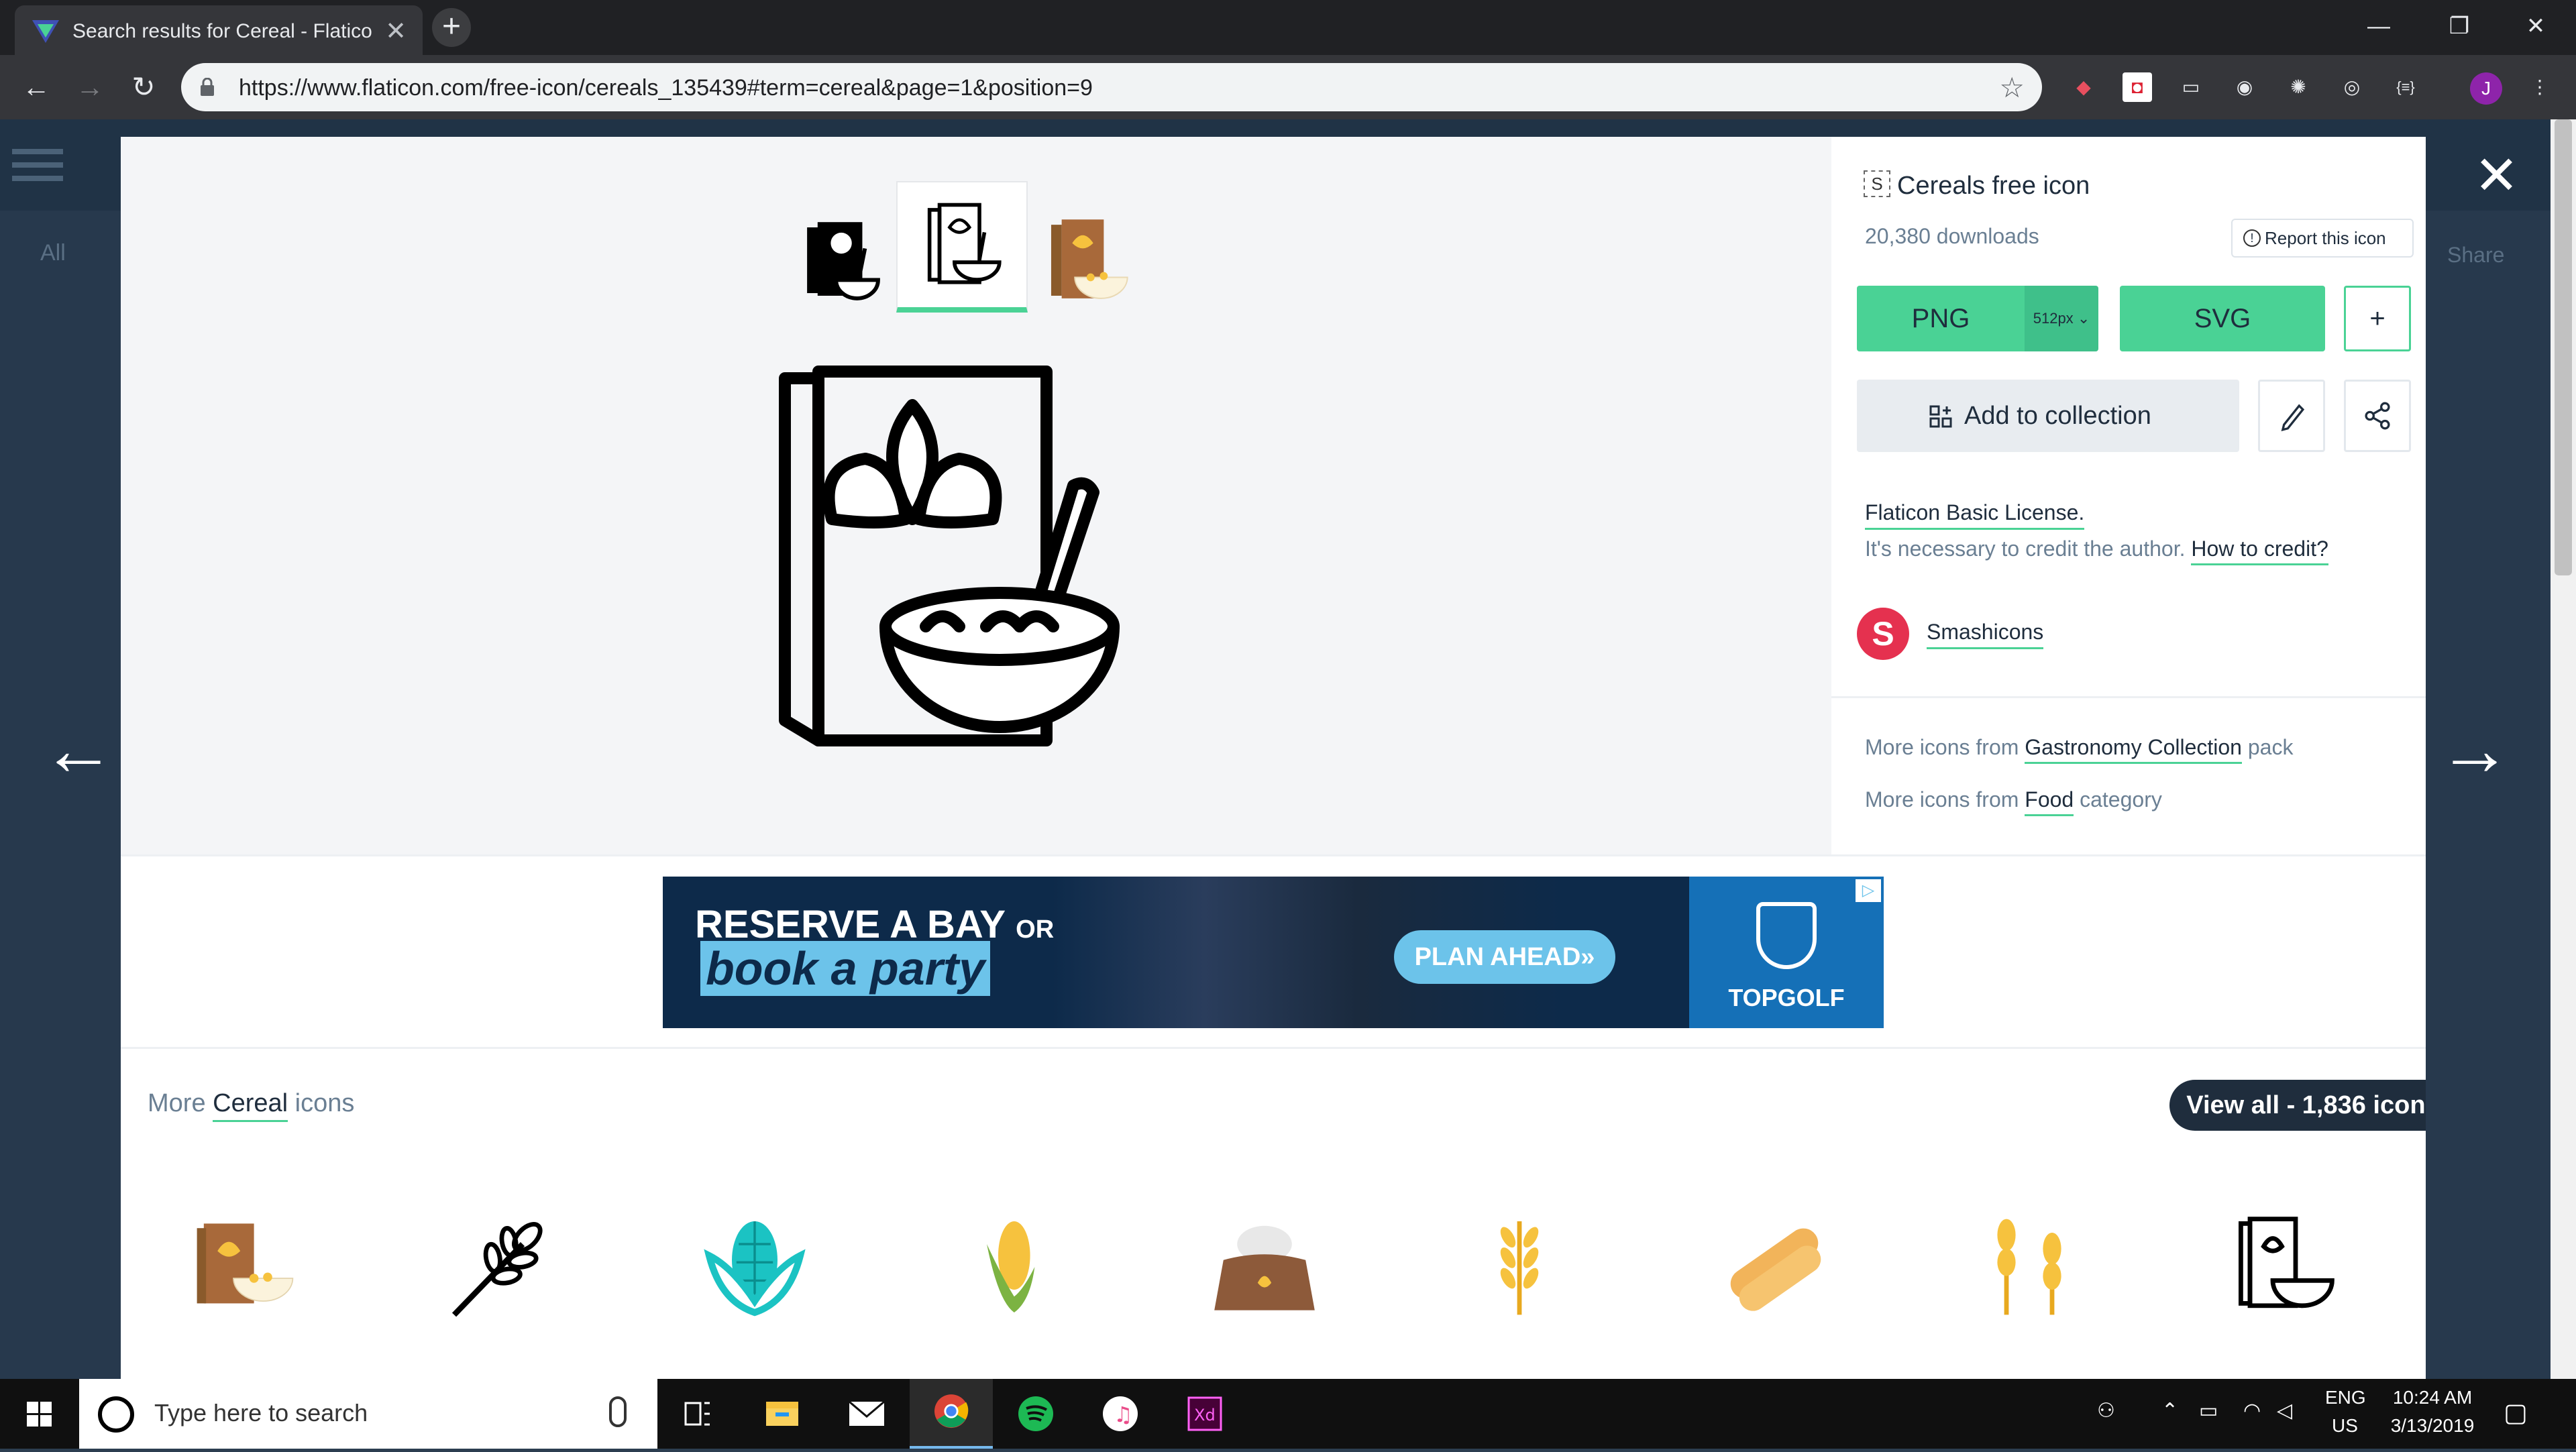 Image resolution: width=2576 pixels, height=1452 pixels. Describe the element at coordinates (2345, 1397) in the screenshot. I see `language-code: ENG` at that location.